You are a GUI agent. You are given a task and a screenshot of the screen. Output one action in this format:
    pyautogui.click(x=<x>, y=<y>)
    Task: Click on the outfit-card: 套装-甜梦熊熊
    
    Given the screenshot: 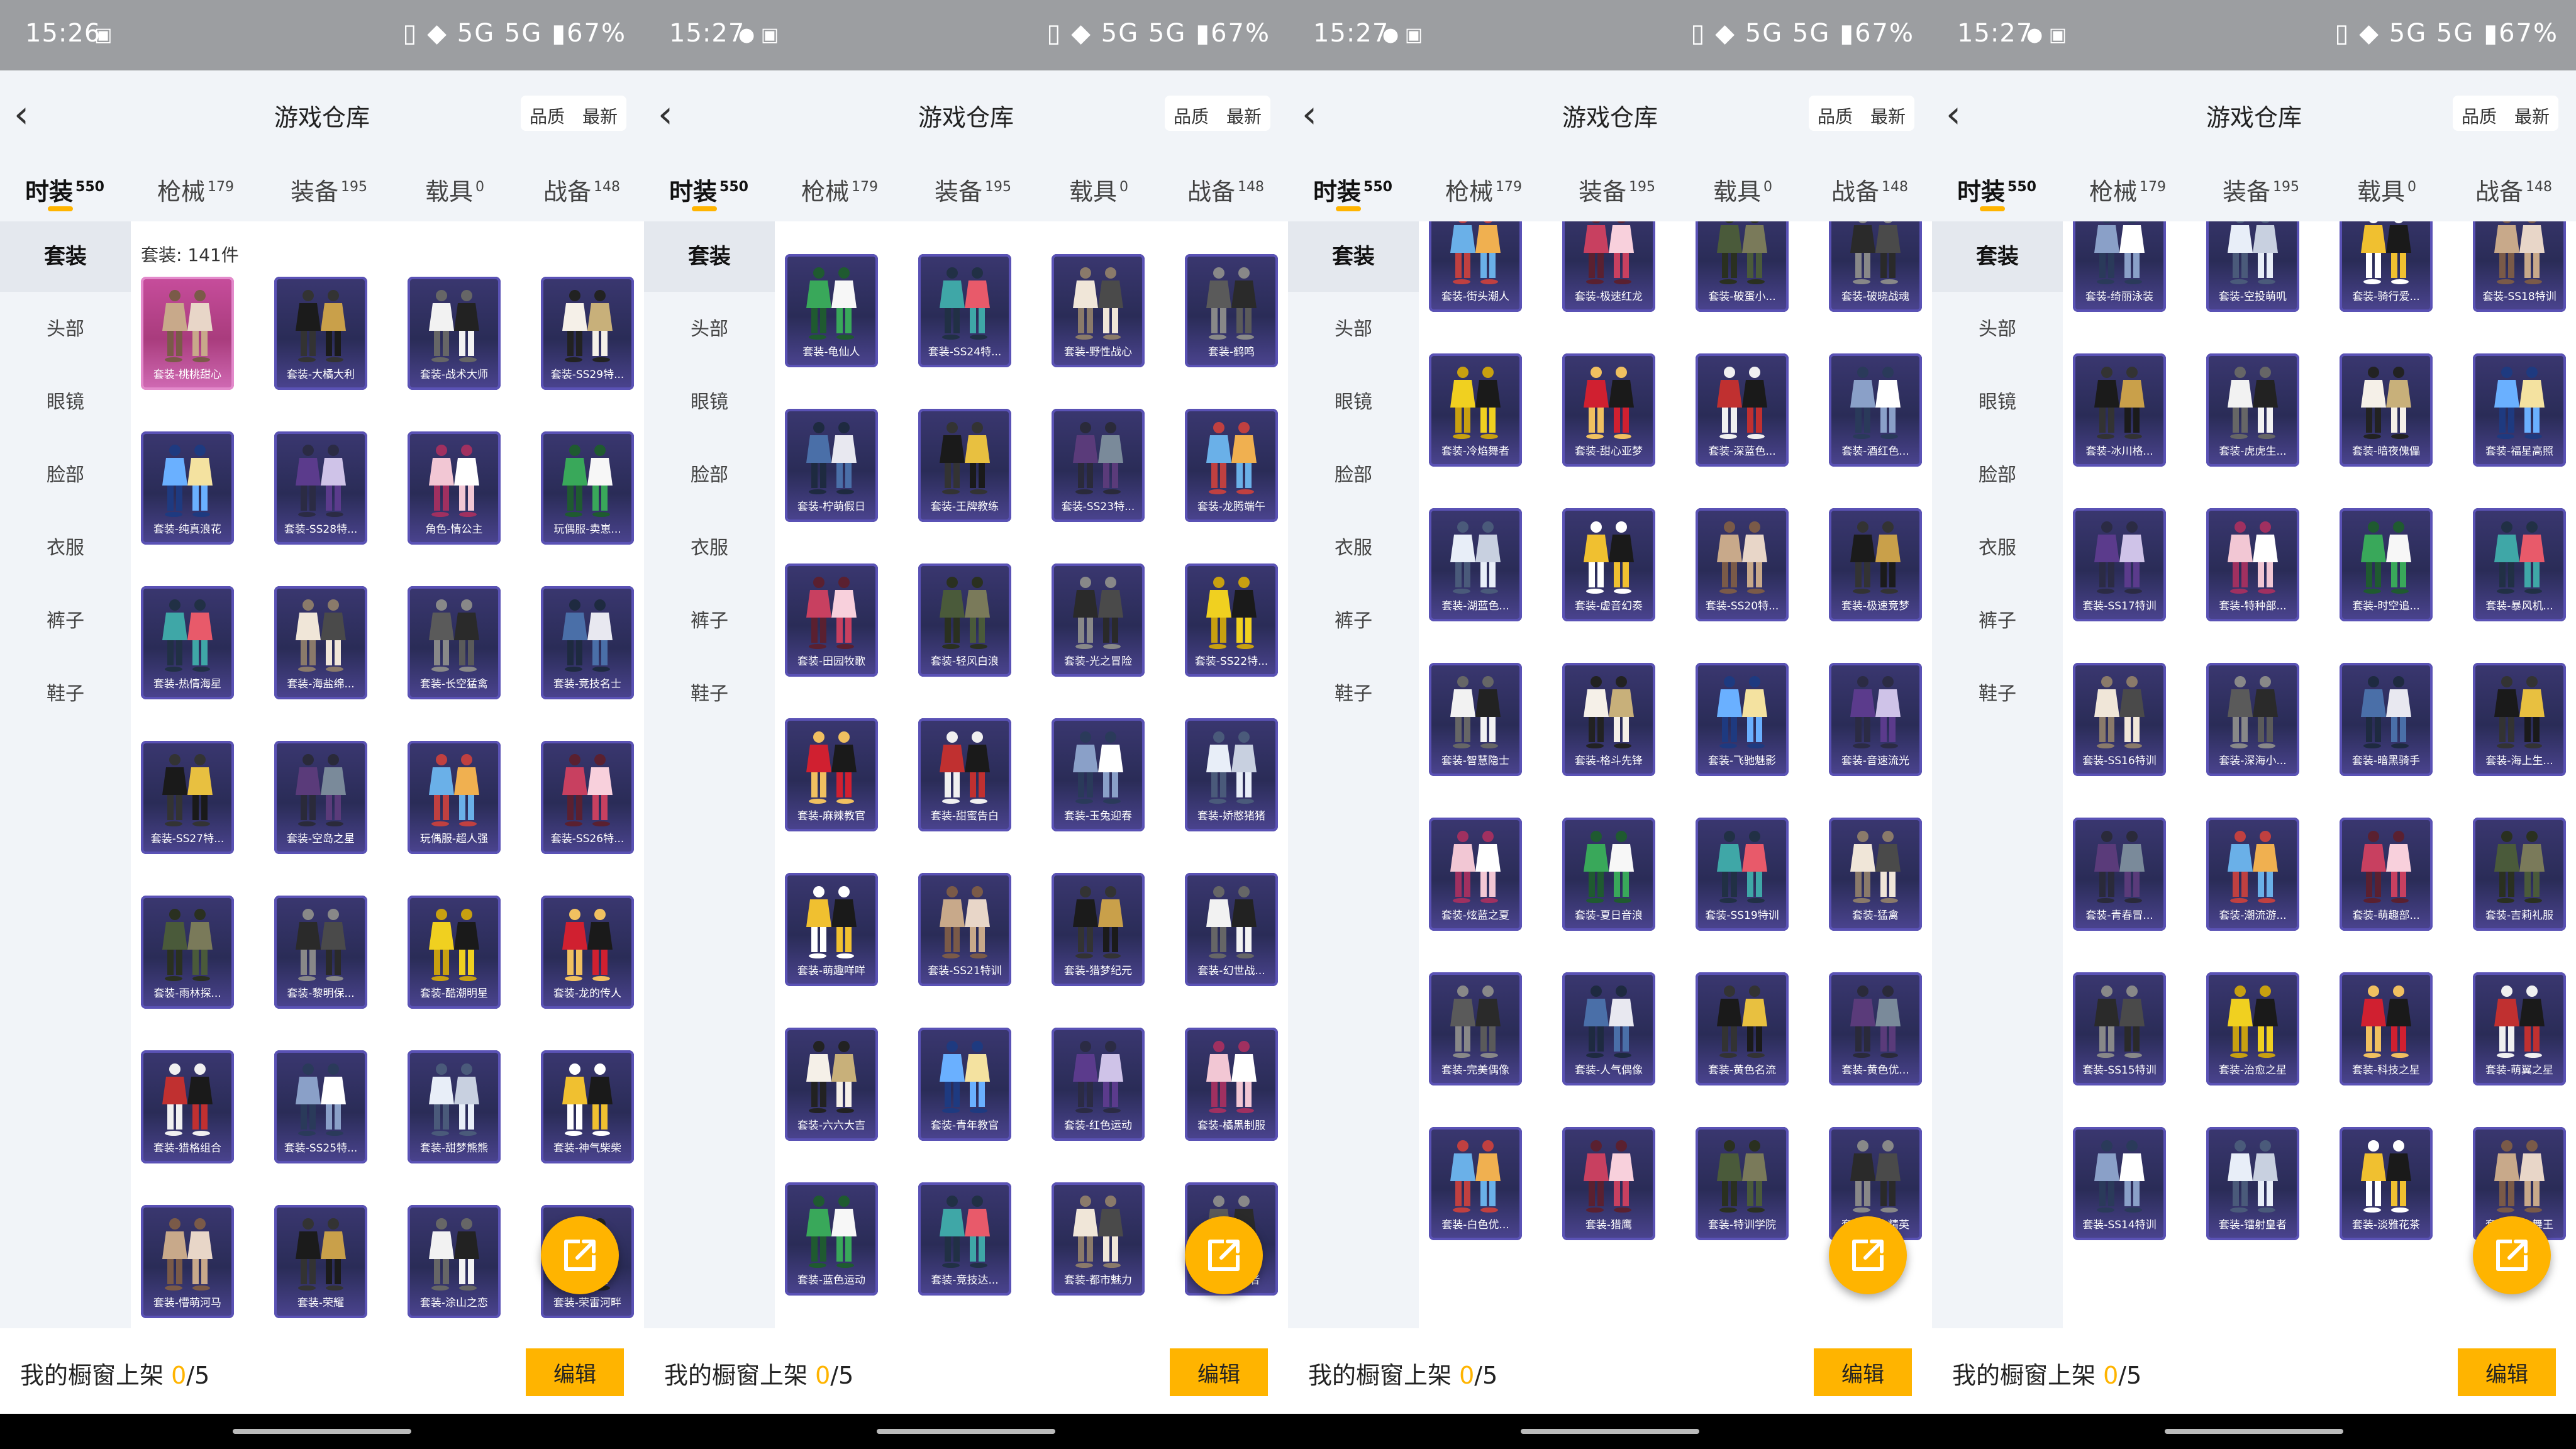 What is the action you would take?
    pyautogui.click(x=454, y=1106)
    